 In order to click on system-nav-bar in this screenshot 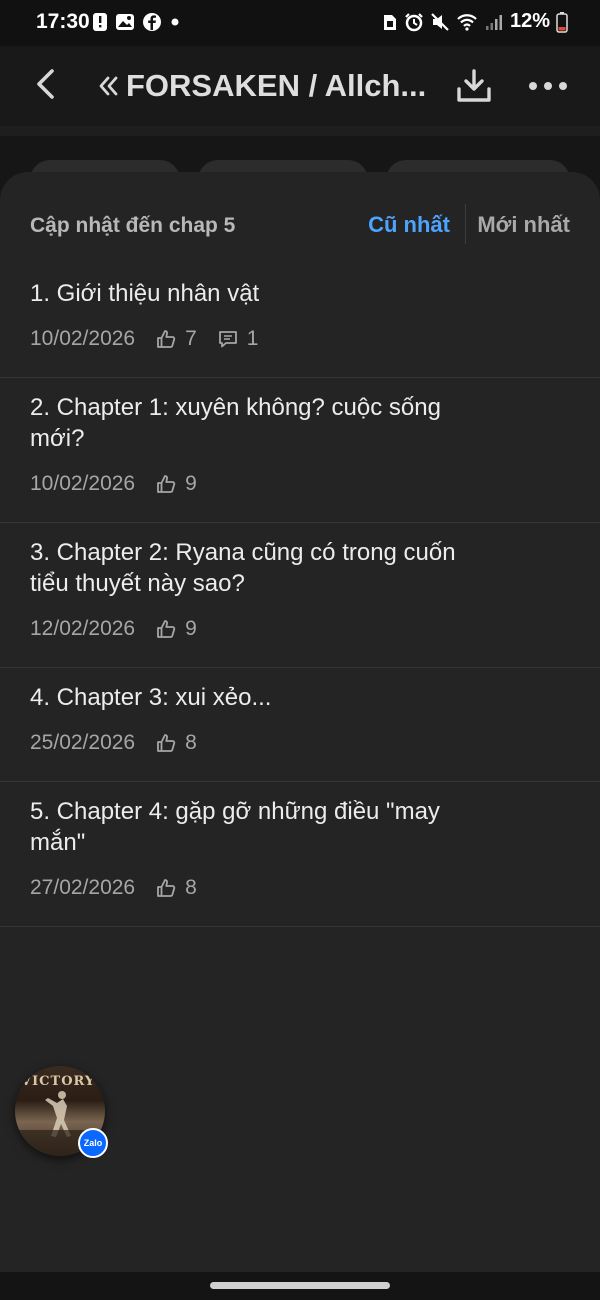, I will do `click(300, 1286)`.